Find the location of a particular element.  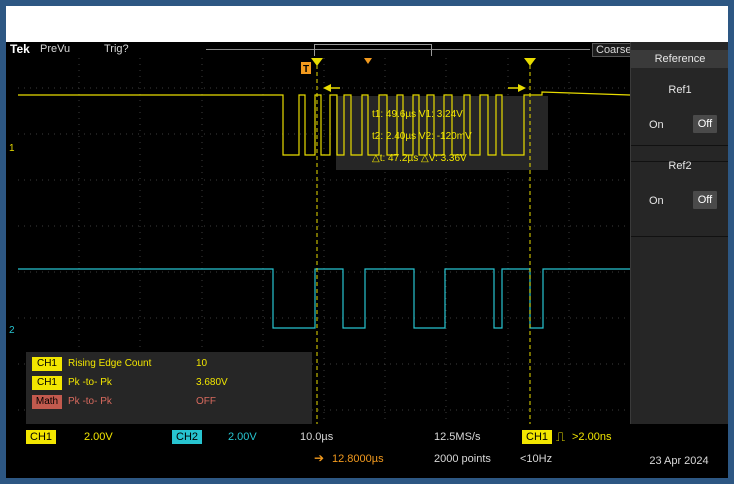

trigger-source-button: CH1 is located at coordinates (537, 437).